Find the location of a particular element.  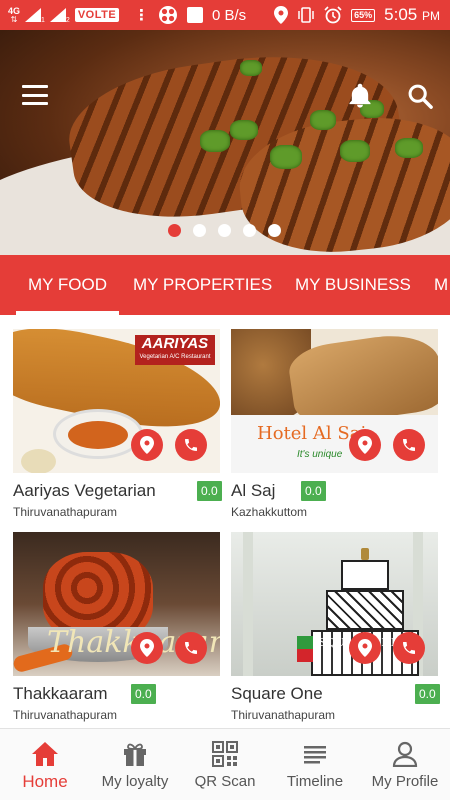

data-arrows-icon: ⇅ is located at coordinates (14, 19).